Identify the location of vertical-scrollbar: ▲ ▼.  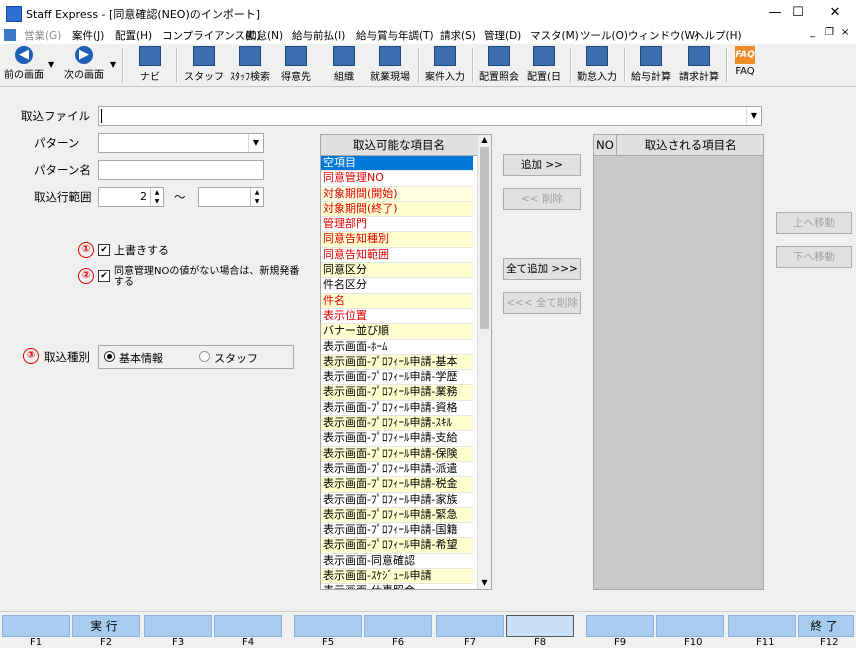
(484, 362).